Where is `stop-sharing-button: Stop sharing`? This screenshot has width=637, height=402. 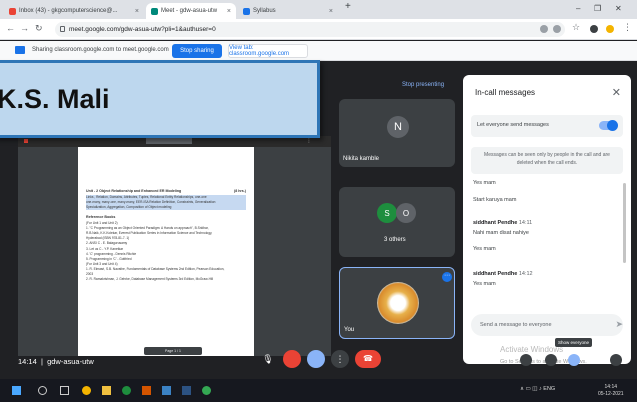
stop-sharing-button: Stop sharing is located at coordinates (197, 51).